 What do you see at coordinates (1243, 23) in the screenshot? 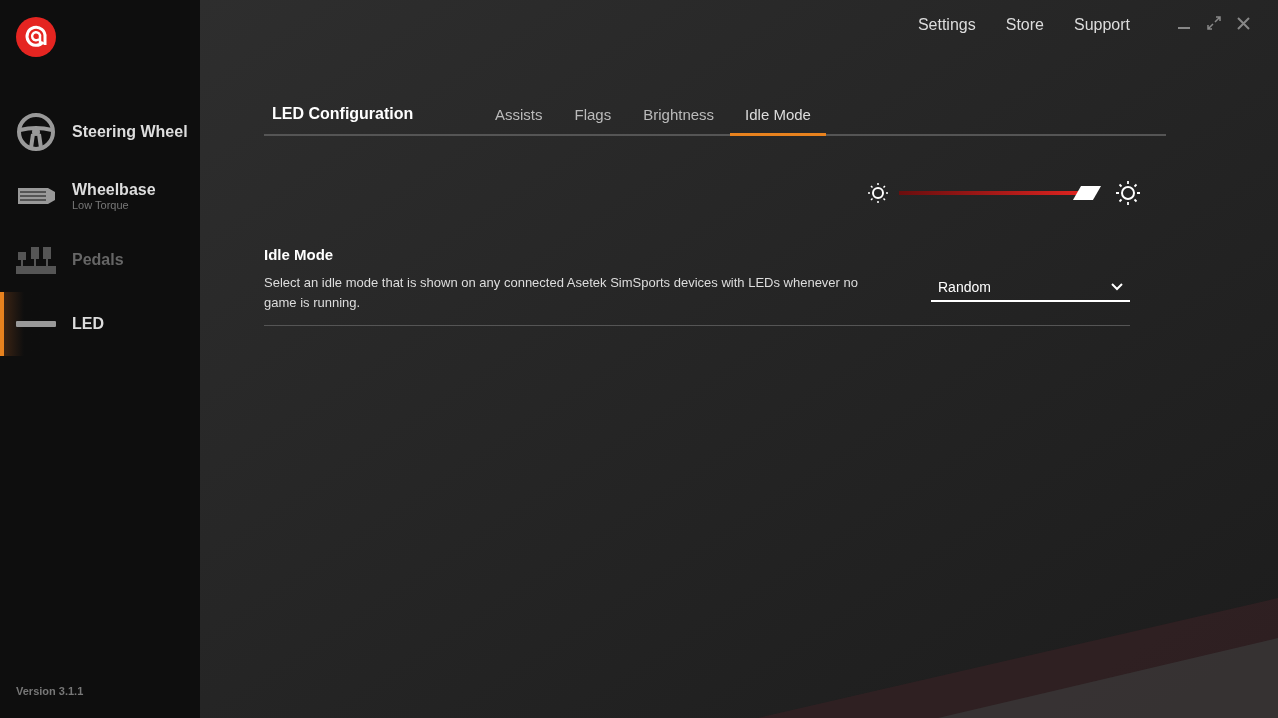
I see `close-icon` at bounding box center [1243, 23].